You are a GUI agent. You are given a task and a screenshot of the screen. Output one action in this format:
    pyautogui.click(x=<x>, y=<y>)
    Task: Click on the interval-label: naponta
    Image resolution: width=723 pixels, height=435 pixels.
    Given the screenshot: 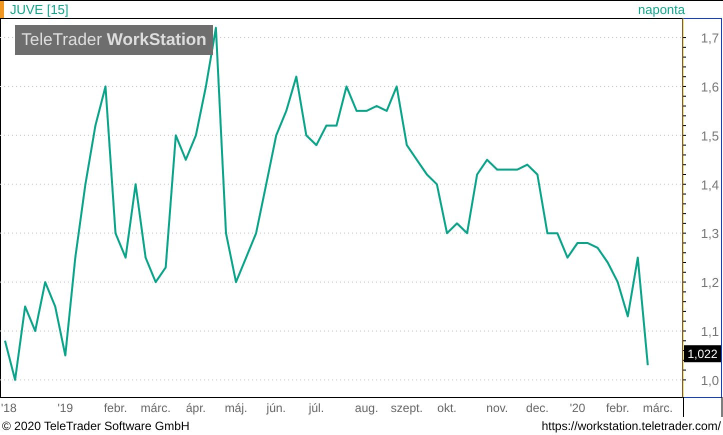 What is the action you would take?
    pyautogui.click(x=661, y=9)
    